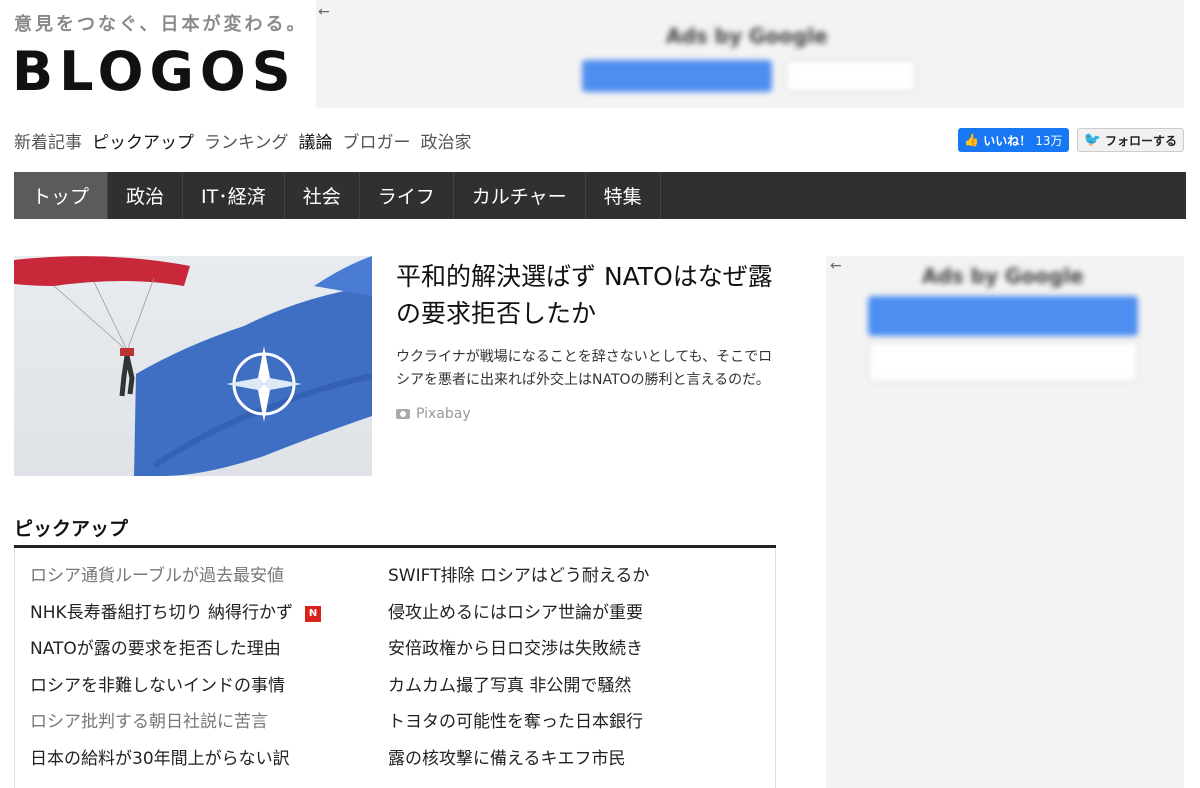 The height and width of the screenshot is (788, 1200). I want to click on new-badge-icon: N, so click(313, 613).